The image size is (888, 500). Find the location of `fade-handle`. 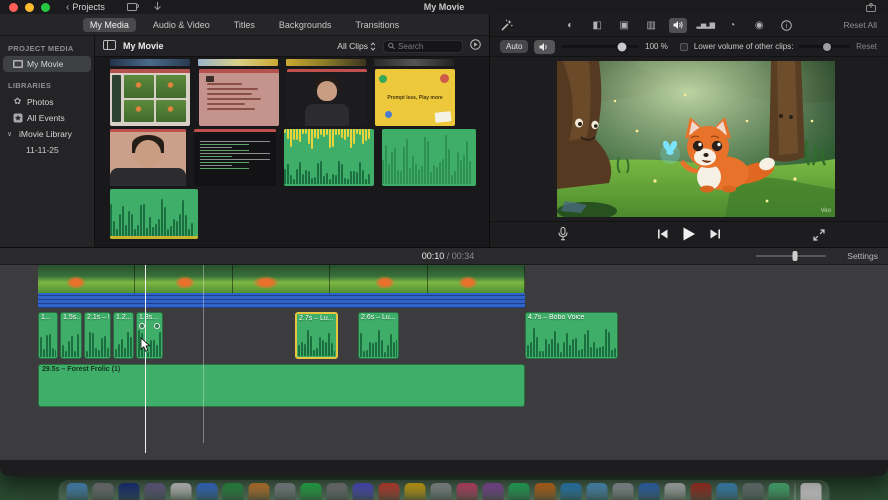

fade-handle is located at coordinates (157, 326).